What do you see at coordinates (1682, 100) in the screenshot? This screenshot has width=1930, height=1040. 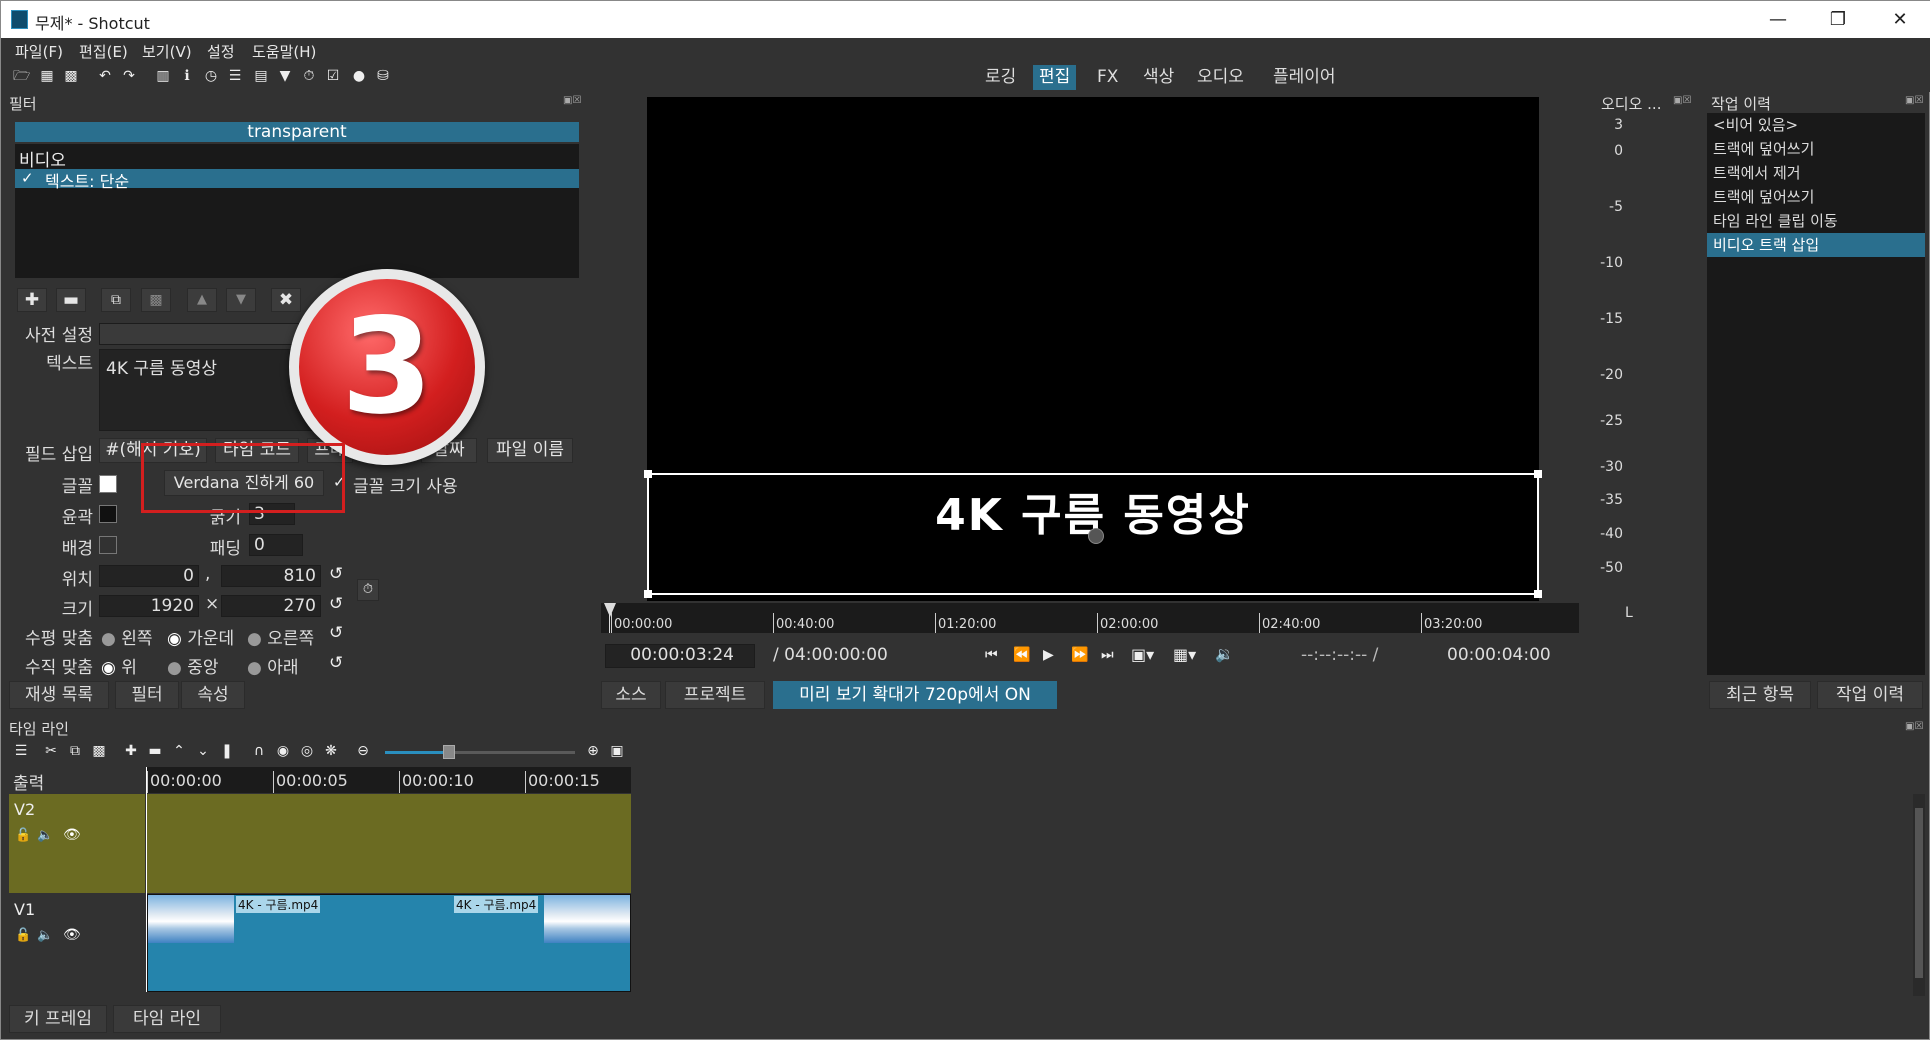 I see `audio-meter-dock-buttons: ▣☒` at bounding box center [1682, 100].